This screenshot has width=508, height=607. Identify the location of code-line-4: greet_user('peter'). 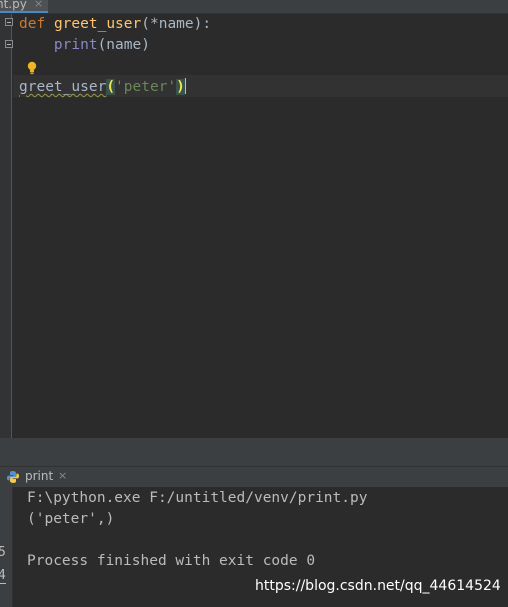
(102, 87).